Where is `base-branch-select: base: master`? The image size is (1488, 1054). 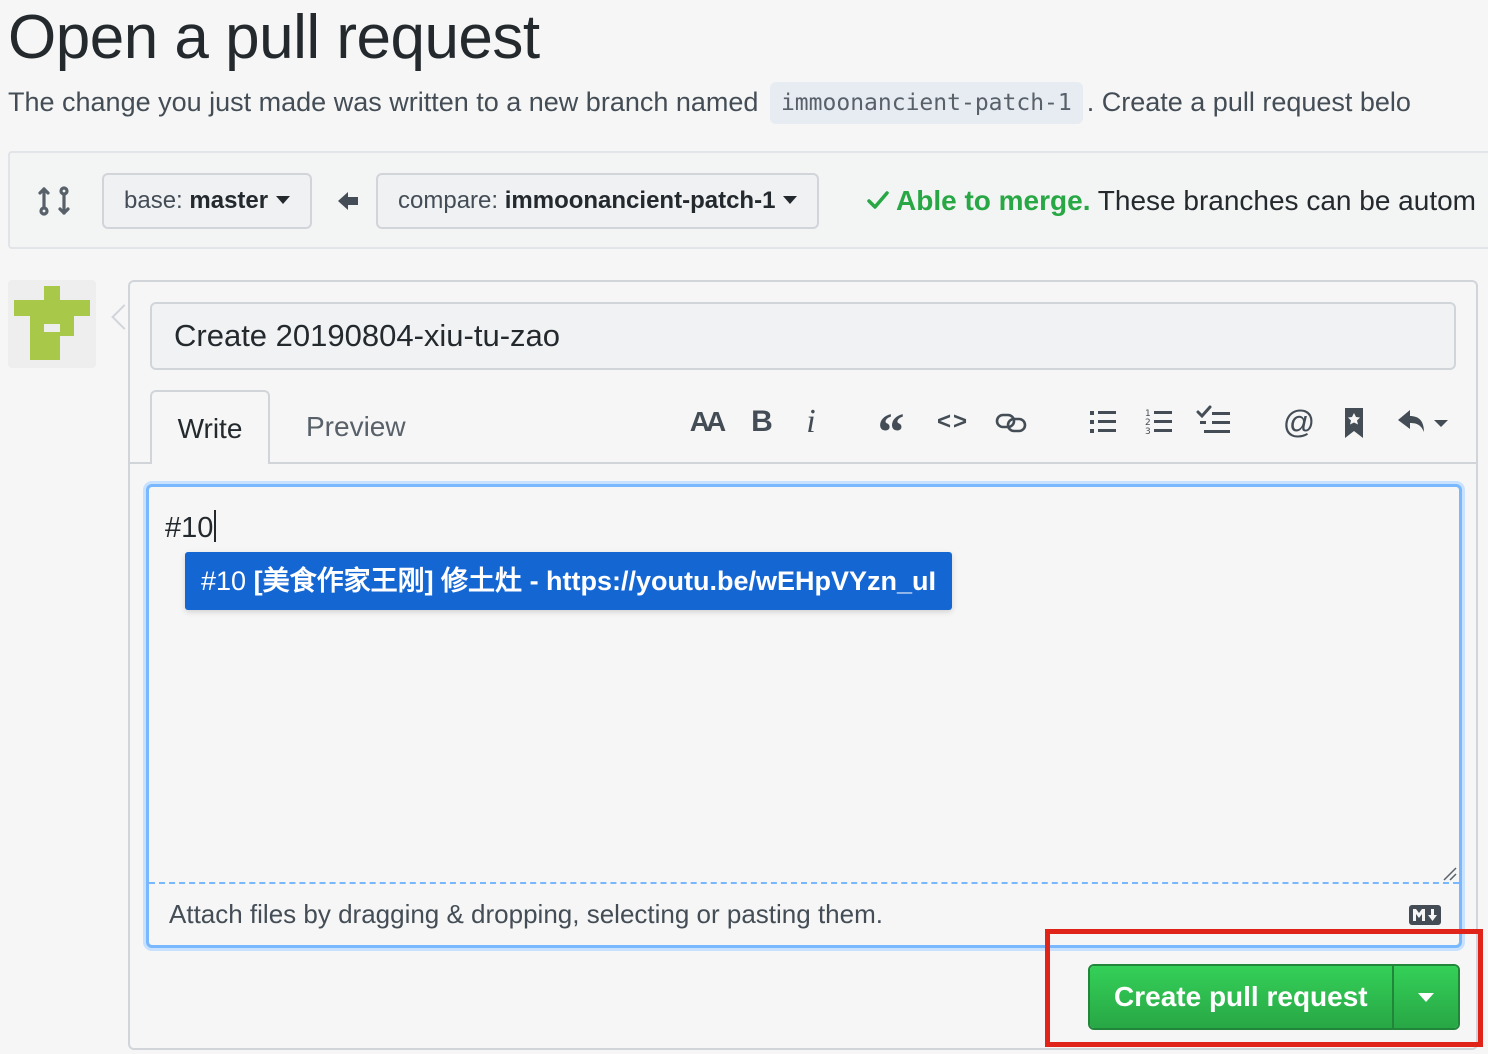 base-branch-select: base: master is located at coordinates (207, 201).